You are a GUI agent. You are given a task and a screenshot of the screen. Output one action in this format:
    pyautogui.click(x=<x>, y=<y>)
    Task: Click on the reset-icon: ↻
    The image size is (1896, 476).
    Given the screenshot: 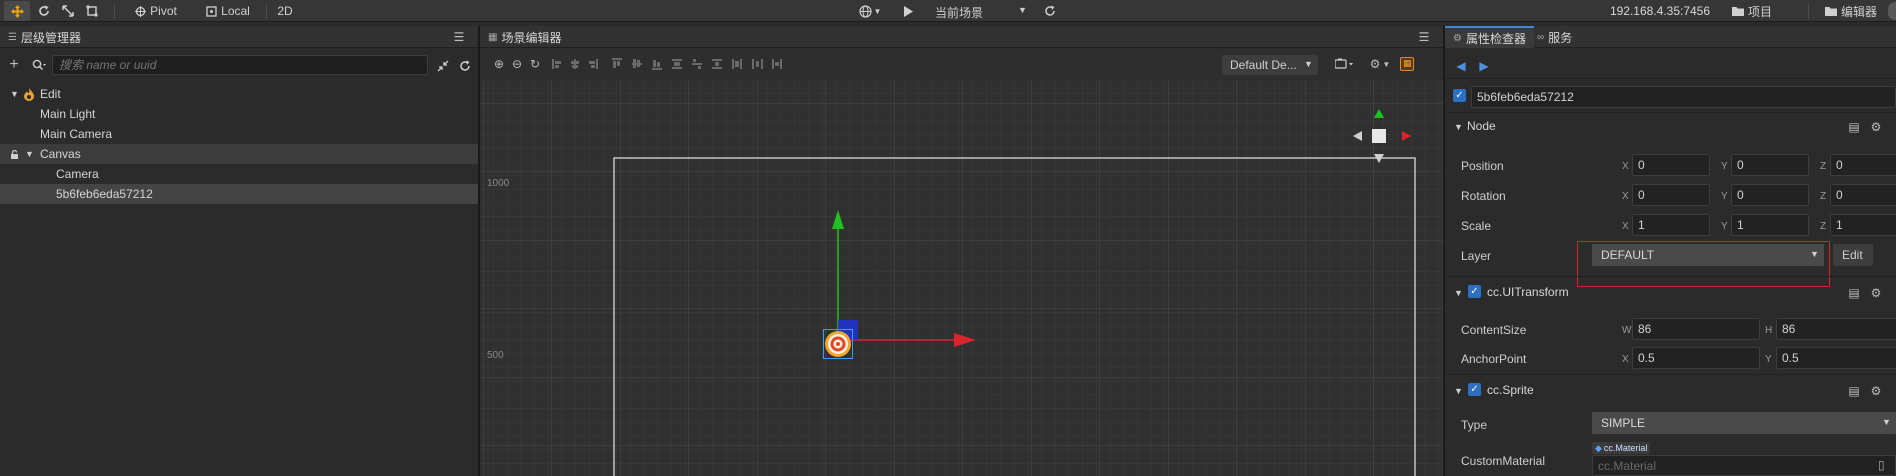 What is the action you would take?
    pyautogui.click(x=535, y=64)
    